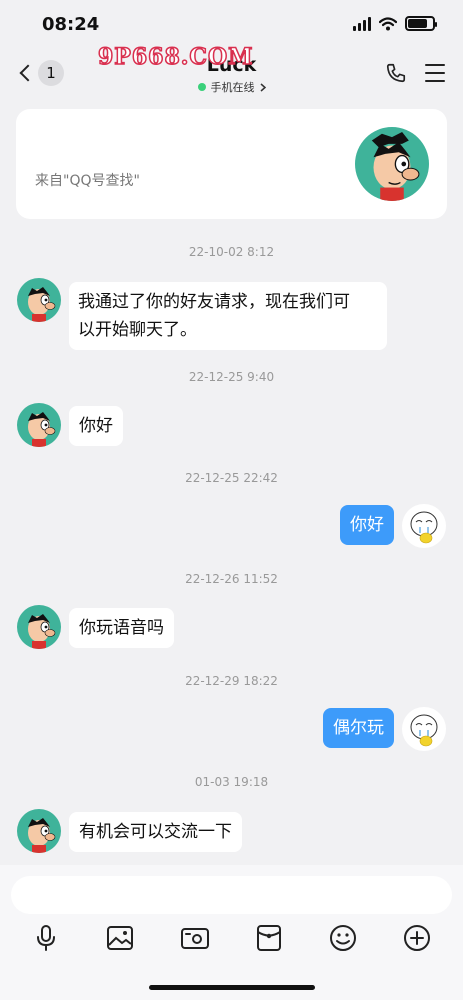 The image size is (463, 1000). What do you see at coordinates (231, 377) in the screenshot?
I see `message-timestamp: 22-12-25 9:40` at bounding box center [231, 377].